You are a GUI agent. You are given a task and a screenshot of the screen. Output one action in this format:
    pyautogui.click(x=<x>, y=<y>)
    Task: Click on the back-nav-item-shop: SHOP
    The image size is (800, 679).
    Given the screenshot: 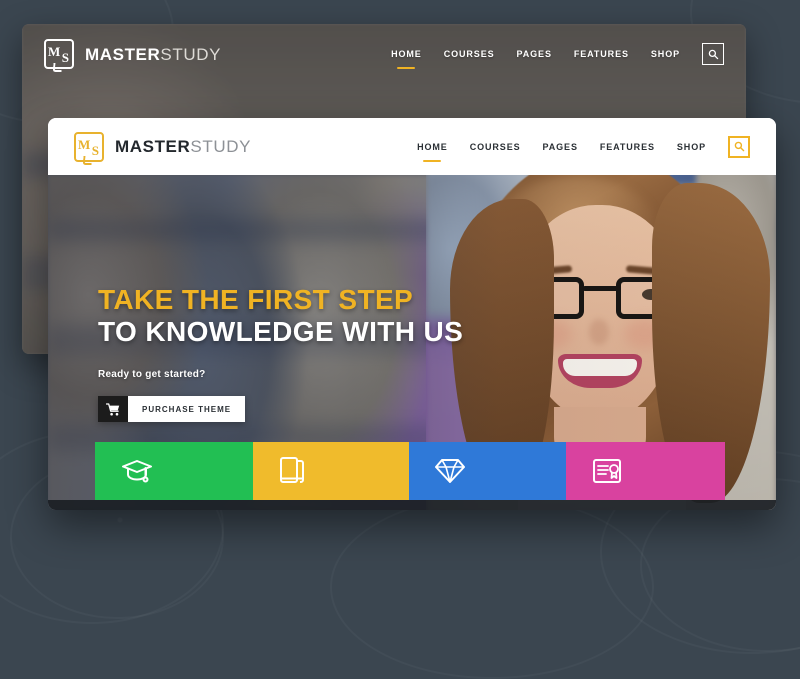 What is the action you would take?
    pyautogui.click(x=665, y=54)
    